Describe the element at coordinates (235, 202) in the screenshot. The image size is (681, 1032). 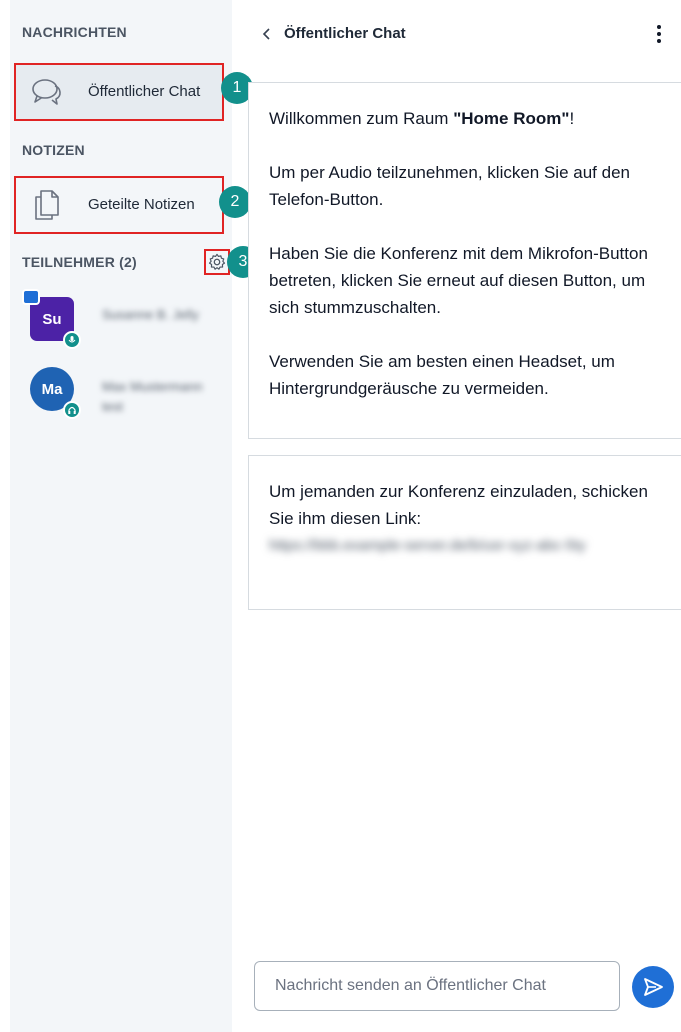
I see `callout-badge: 2` at that location.